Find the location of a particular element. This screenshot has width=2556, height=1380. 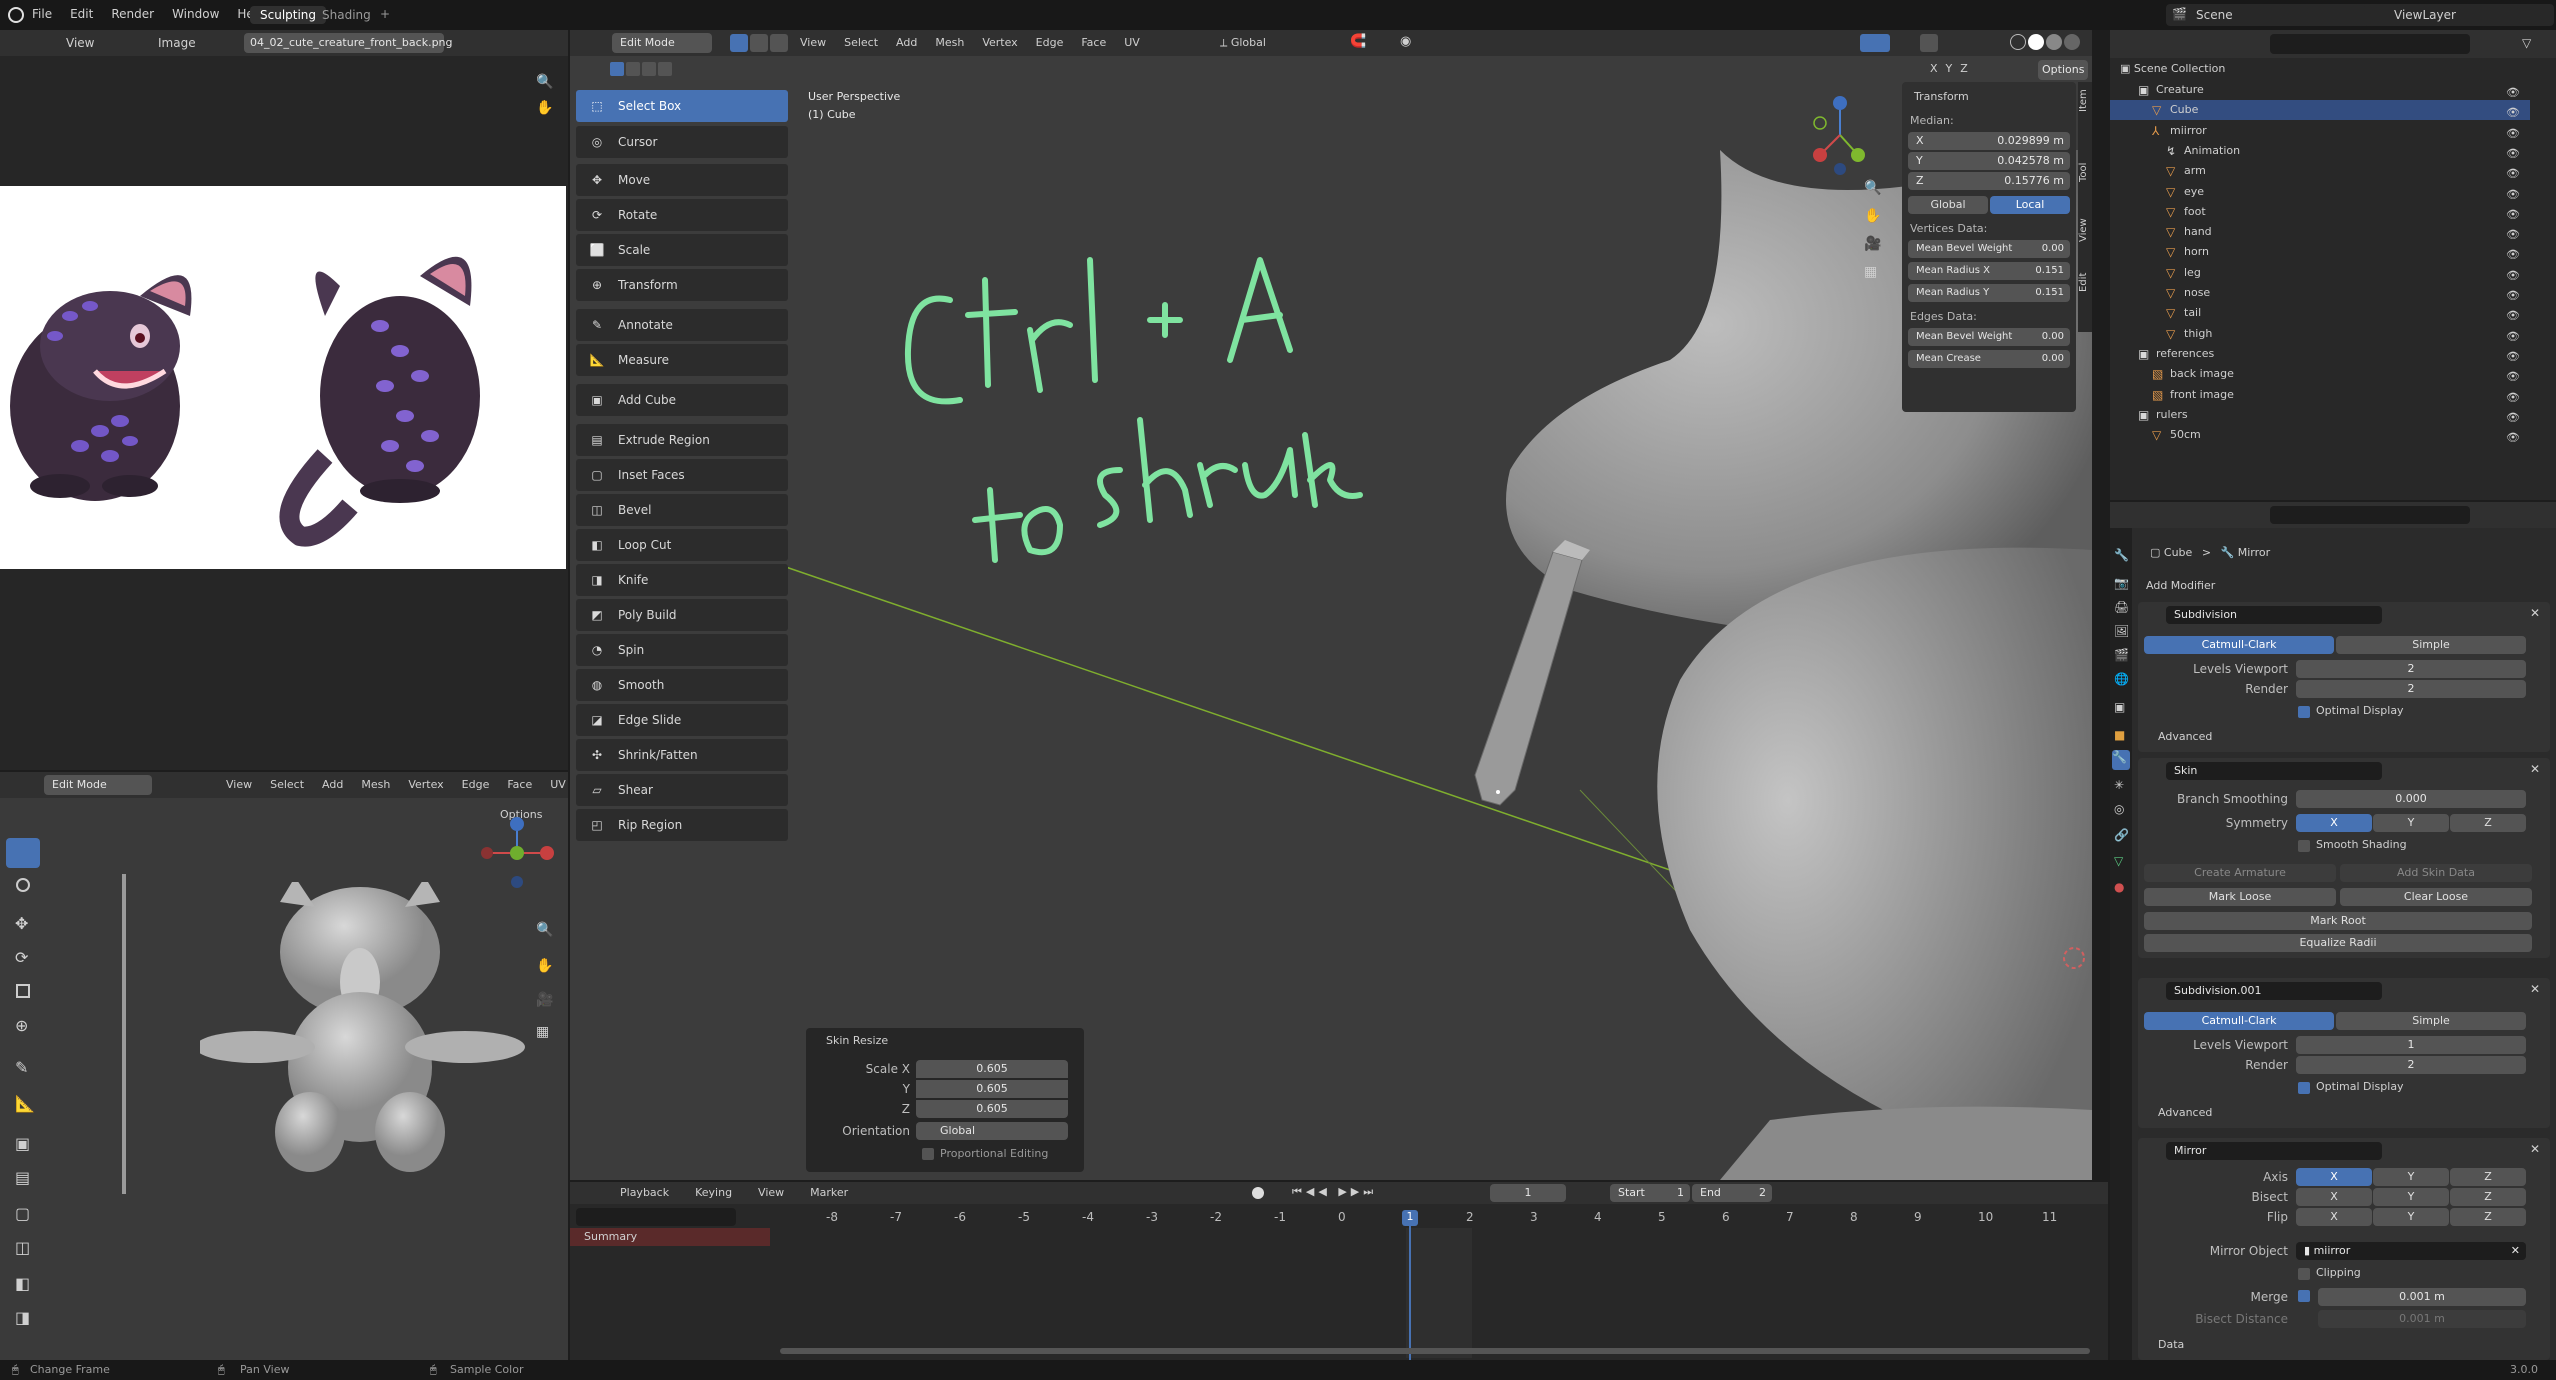

bisect-y: Y is located at coordinates (2411, 1197).